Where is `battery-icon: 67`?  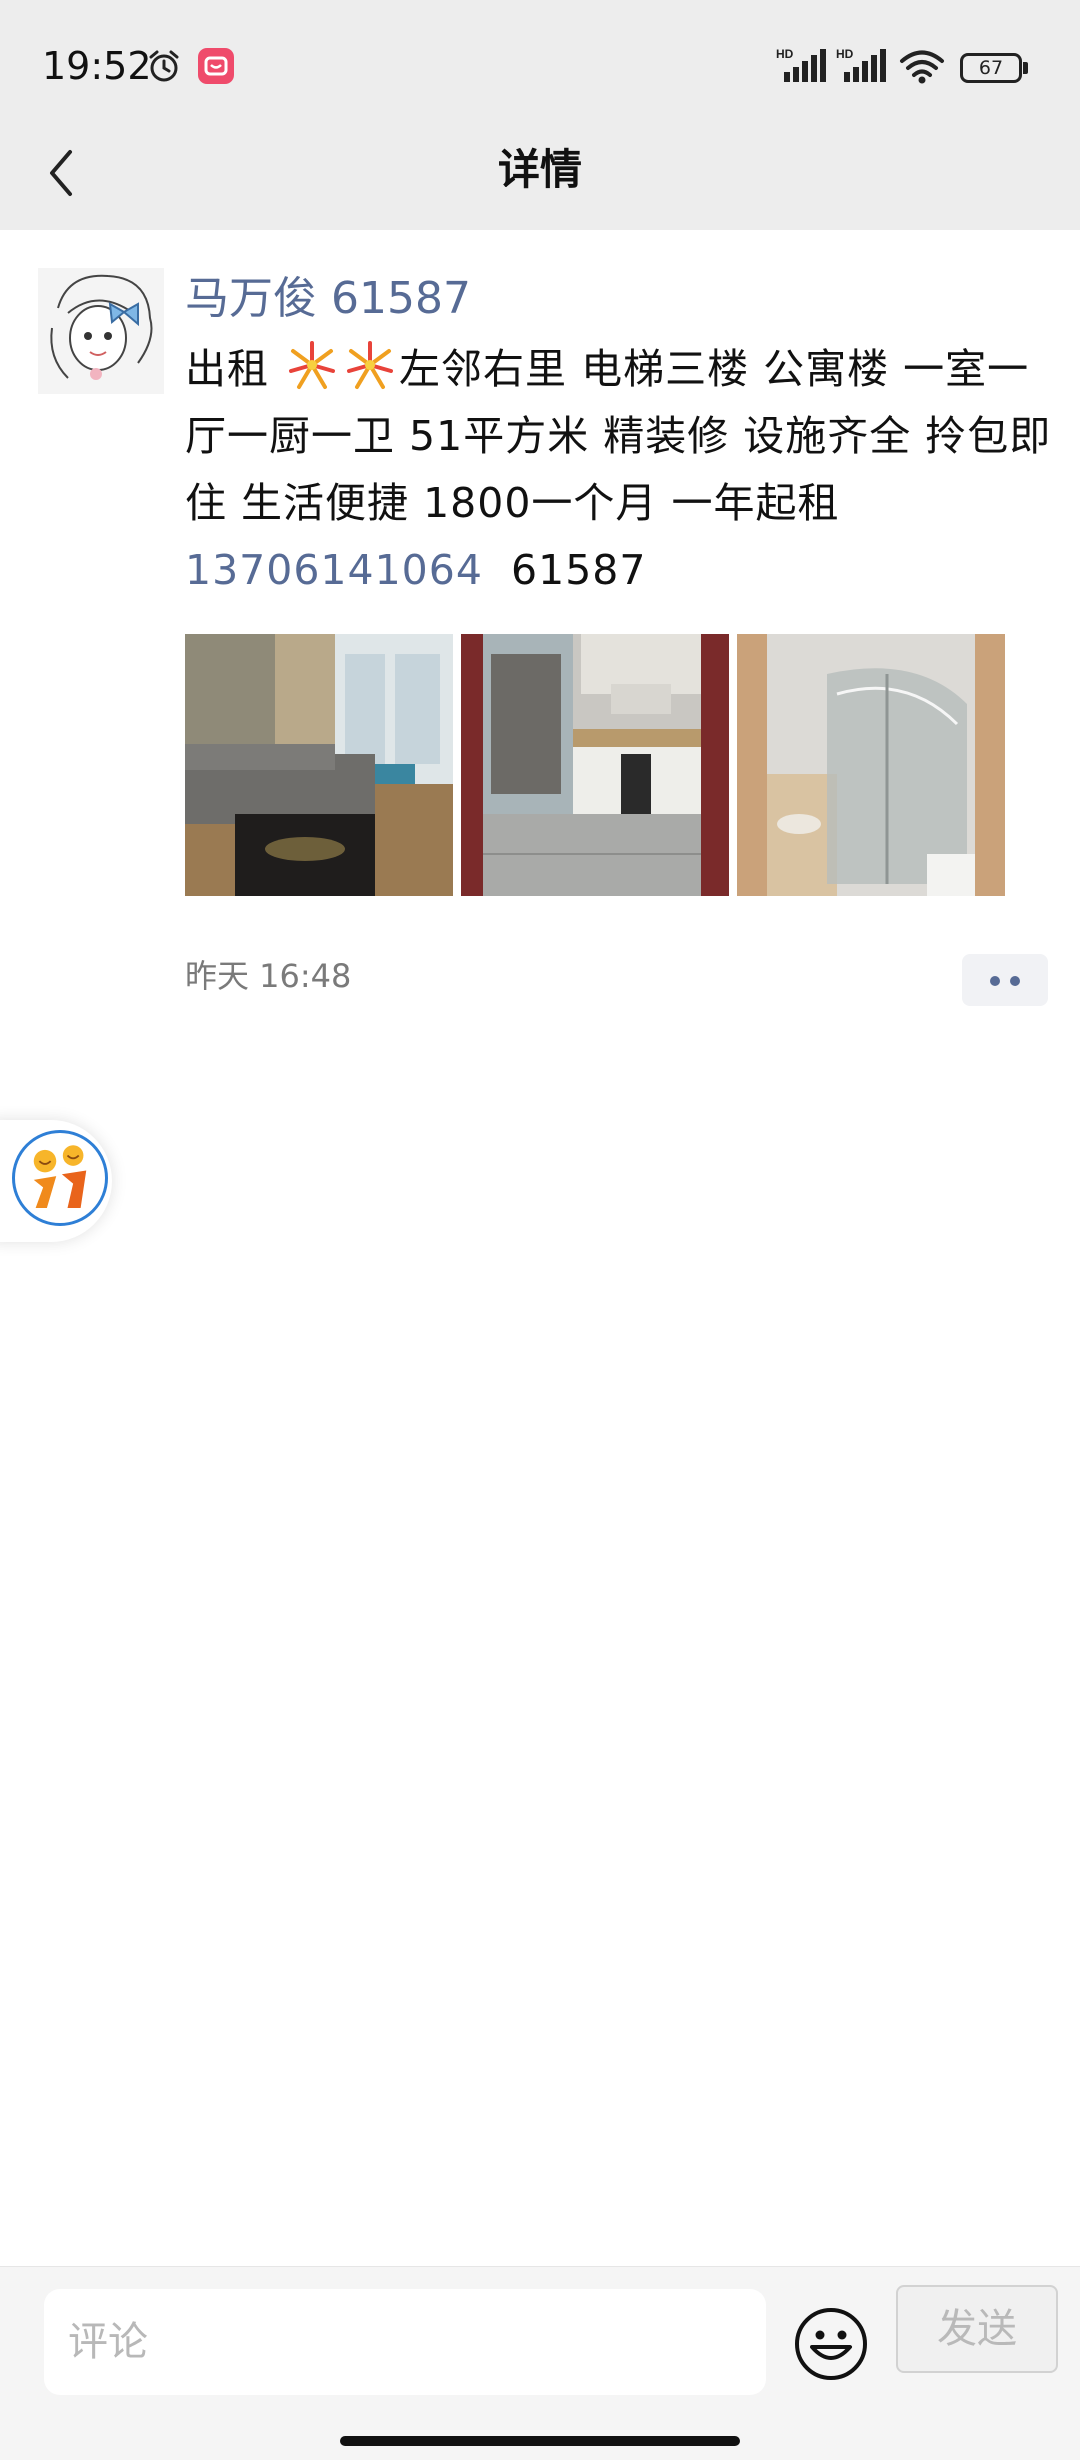
battery-icon: 67 is located at coordinates (994, 68).